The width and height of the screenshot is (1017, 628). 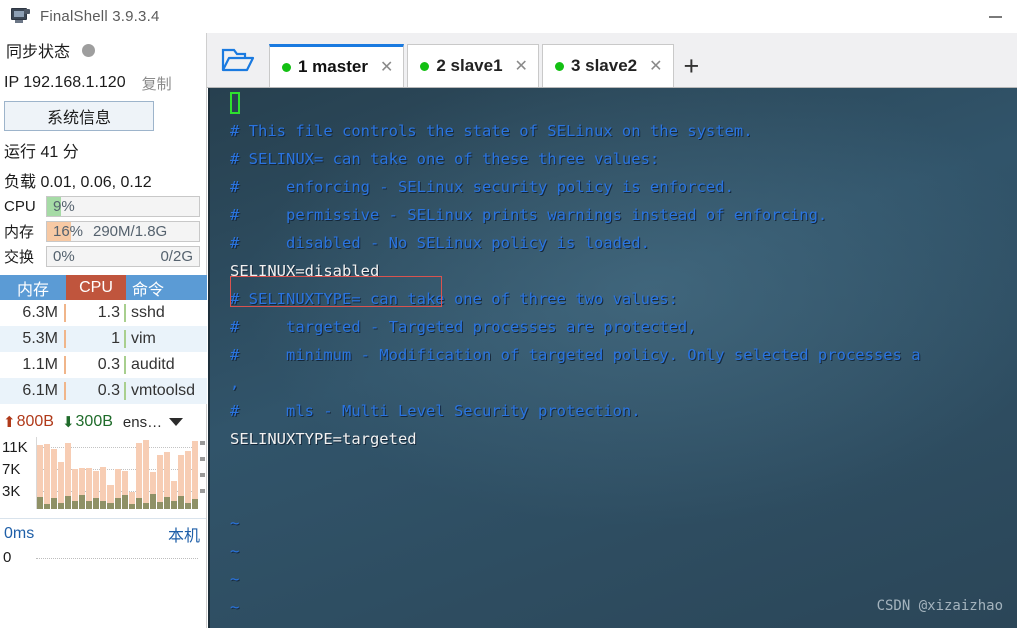 What do you see at coordinates (38, 52) in the screenshot?
I see `sync-status-label: 同步状态` at bounding box center [38, 52].